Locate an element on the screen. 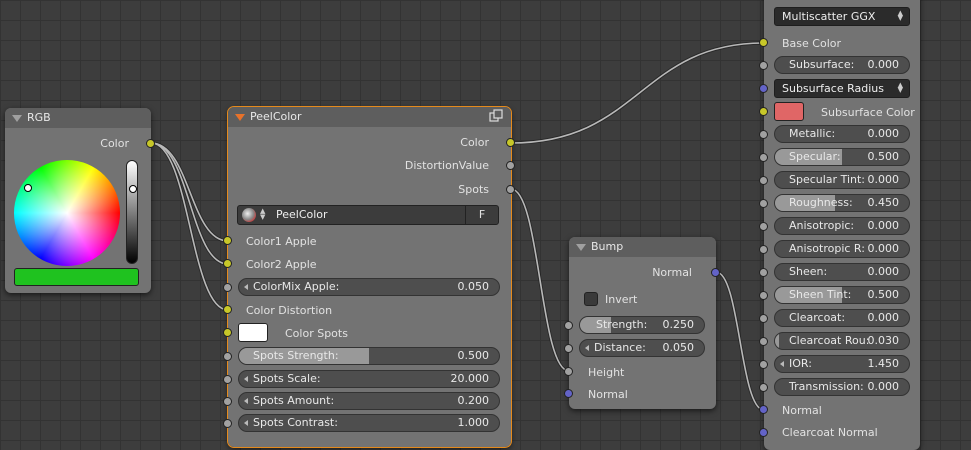 This screenshot has height=450, width=971. param-socket-specular-tint is located at coordinates (763, 180).